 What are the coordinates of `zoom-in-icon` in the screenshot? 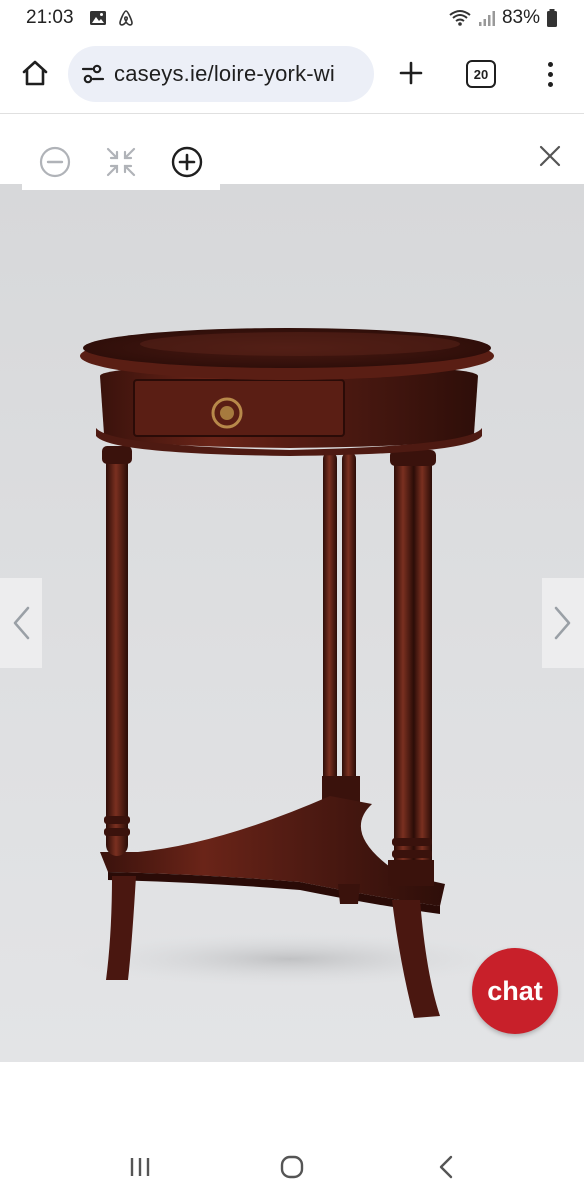 It's located at (187, 162).